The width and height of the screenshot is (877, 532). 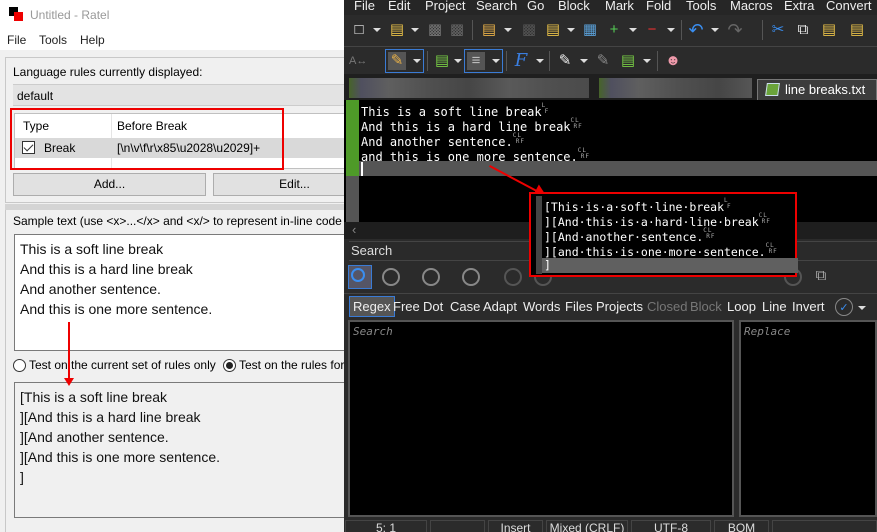 What do you see at coordinates (735, 30) in the screenshot?
I see `redo-icon: ↷` at bounding box center [735, 30].